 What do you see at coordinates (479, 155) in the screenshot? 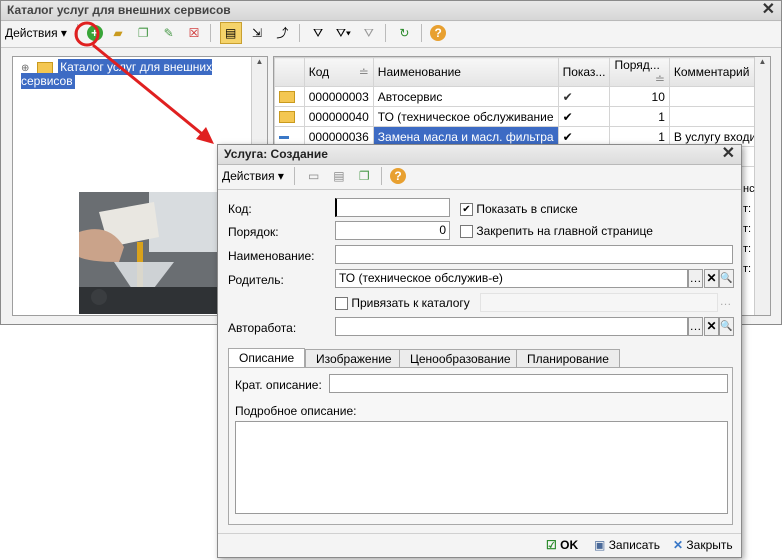
I see `dialog-titlebar: Услуга: Создание ✕` at bounding box center [479, 155].